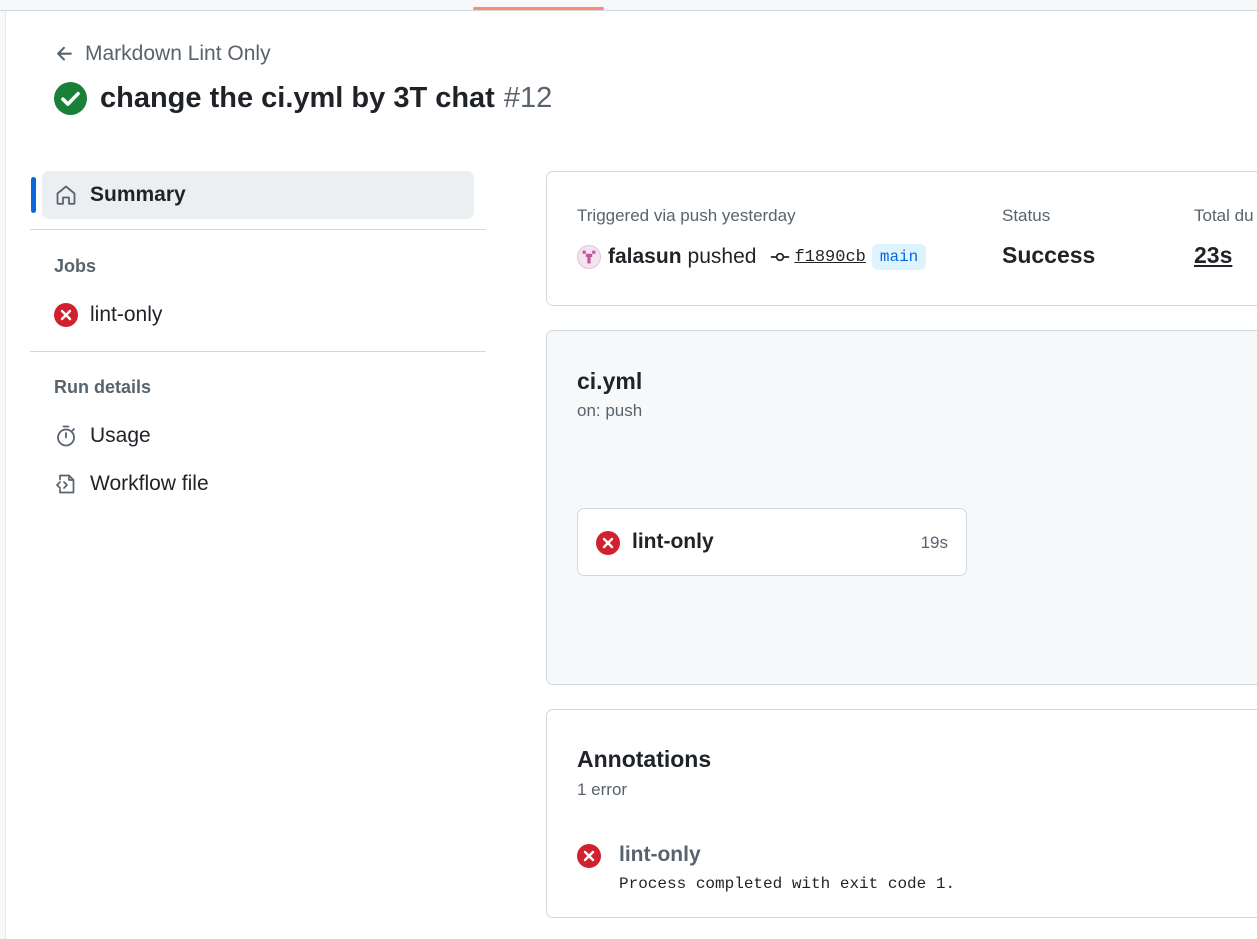 The height and width of the screenshot is (939, 1257). Describe the element at coordinates (70, 98) in the screenshot. I see `check-circle-icon` at that location.